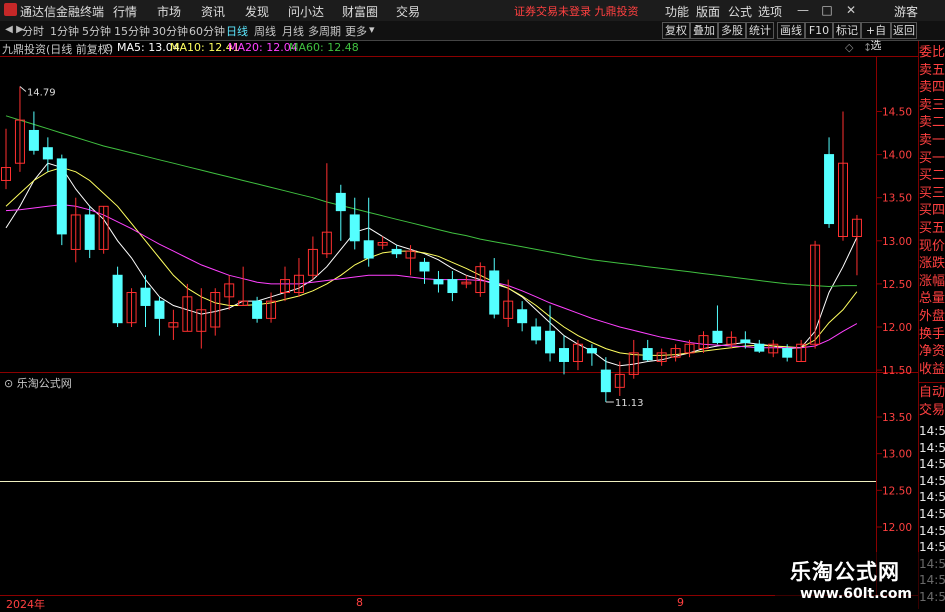  Describe the element at coordinates (932, 299) in the screenshot. I see `quote-label: 总量` at that location.